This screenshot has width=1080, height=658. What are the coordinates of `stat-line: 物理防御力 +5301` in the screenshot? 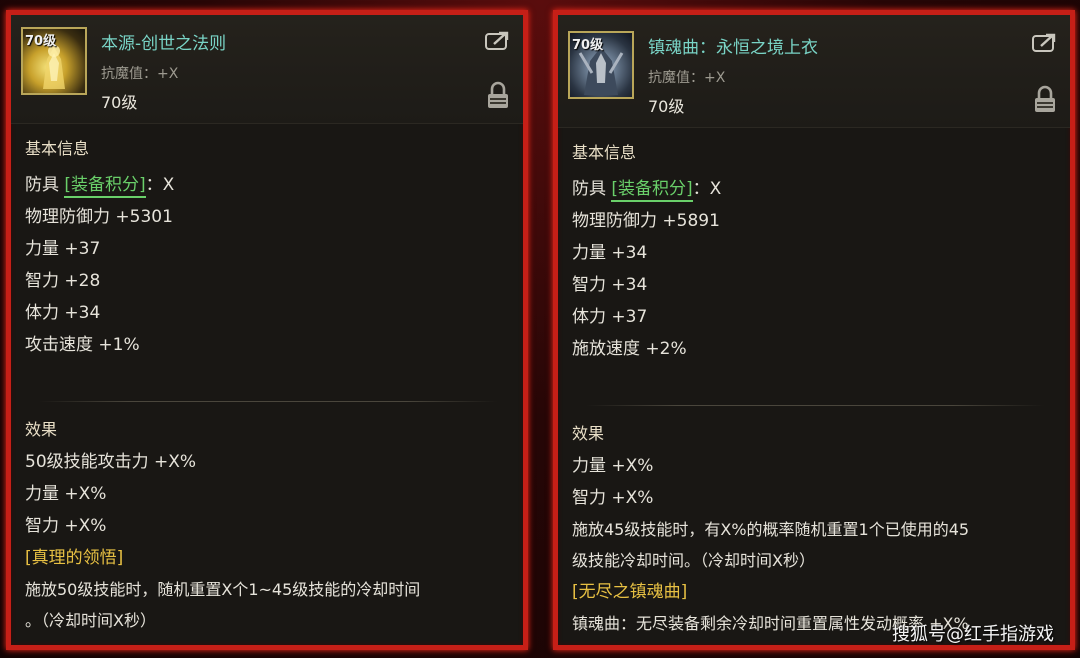 It's located at (99, 217).